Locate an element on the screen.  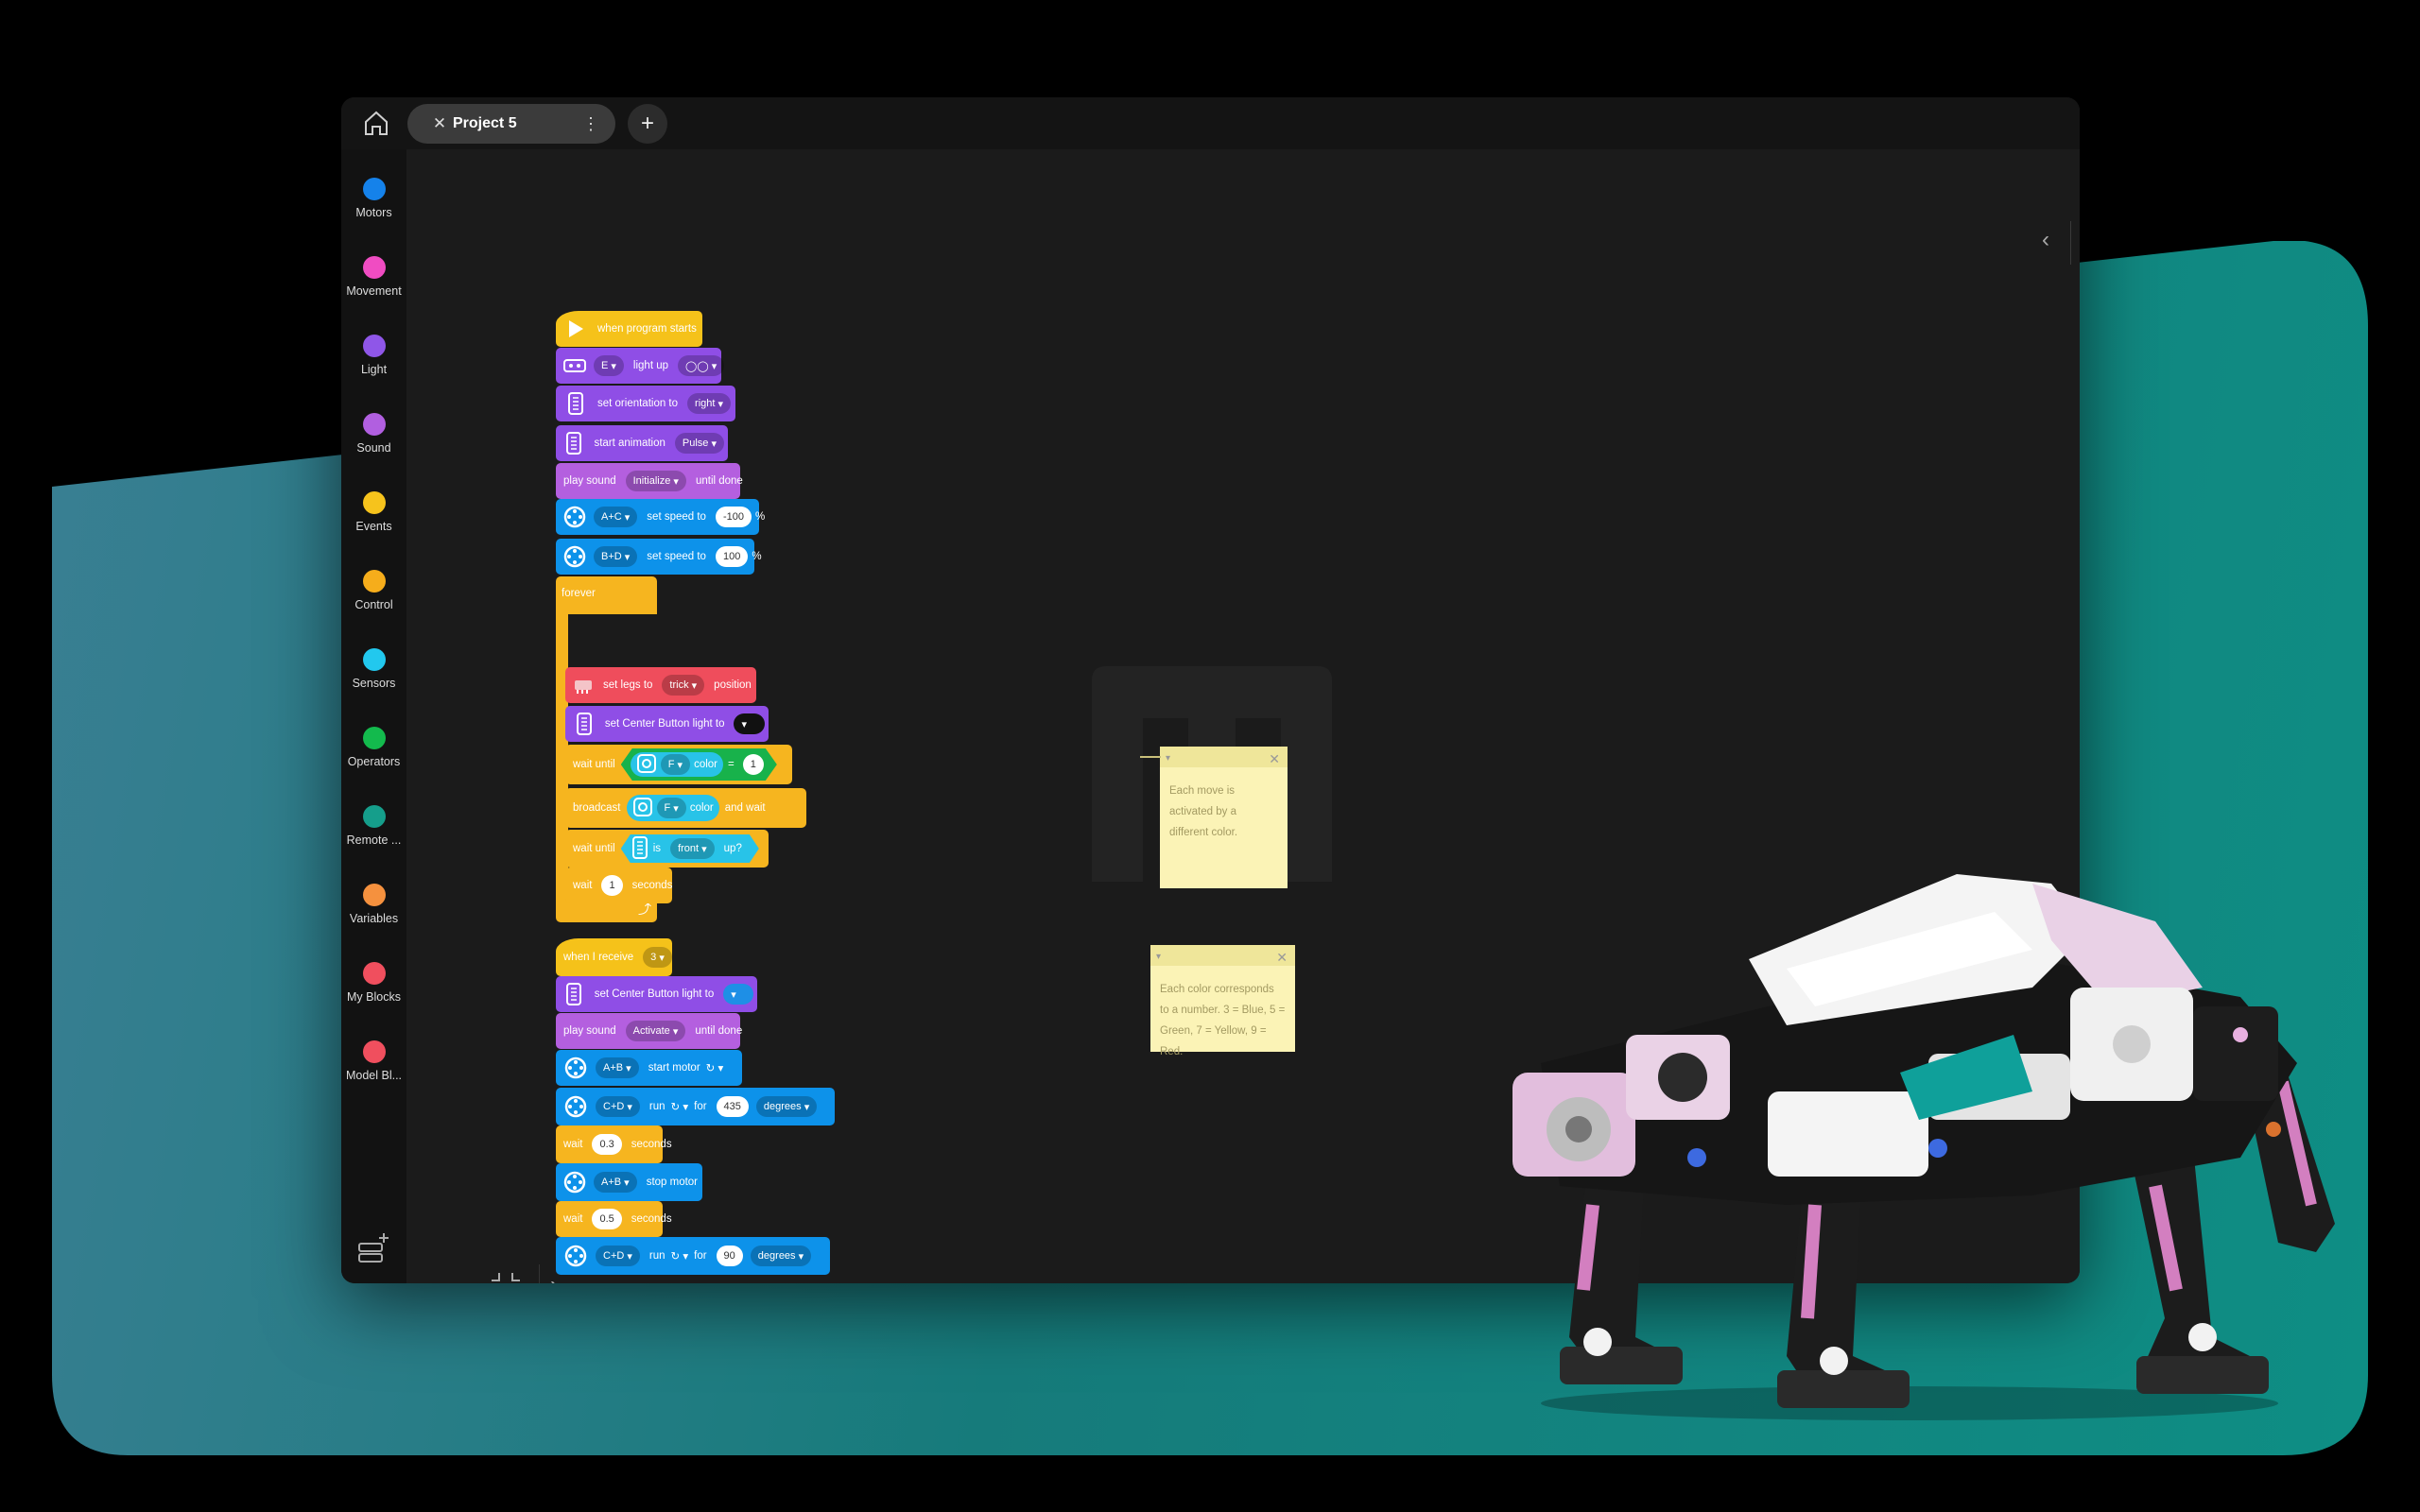
close-tab-icon: ✕ is located at coordinates (439, 123).